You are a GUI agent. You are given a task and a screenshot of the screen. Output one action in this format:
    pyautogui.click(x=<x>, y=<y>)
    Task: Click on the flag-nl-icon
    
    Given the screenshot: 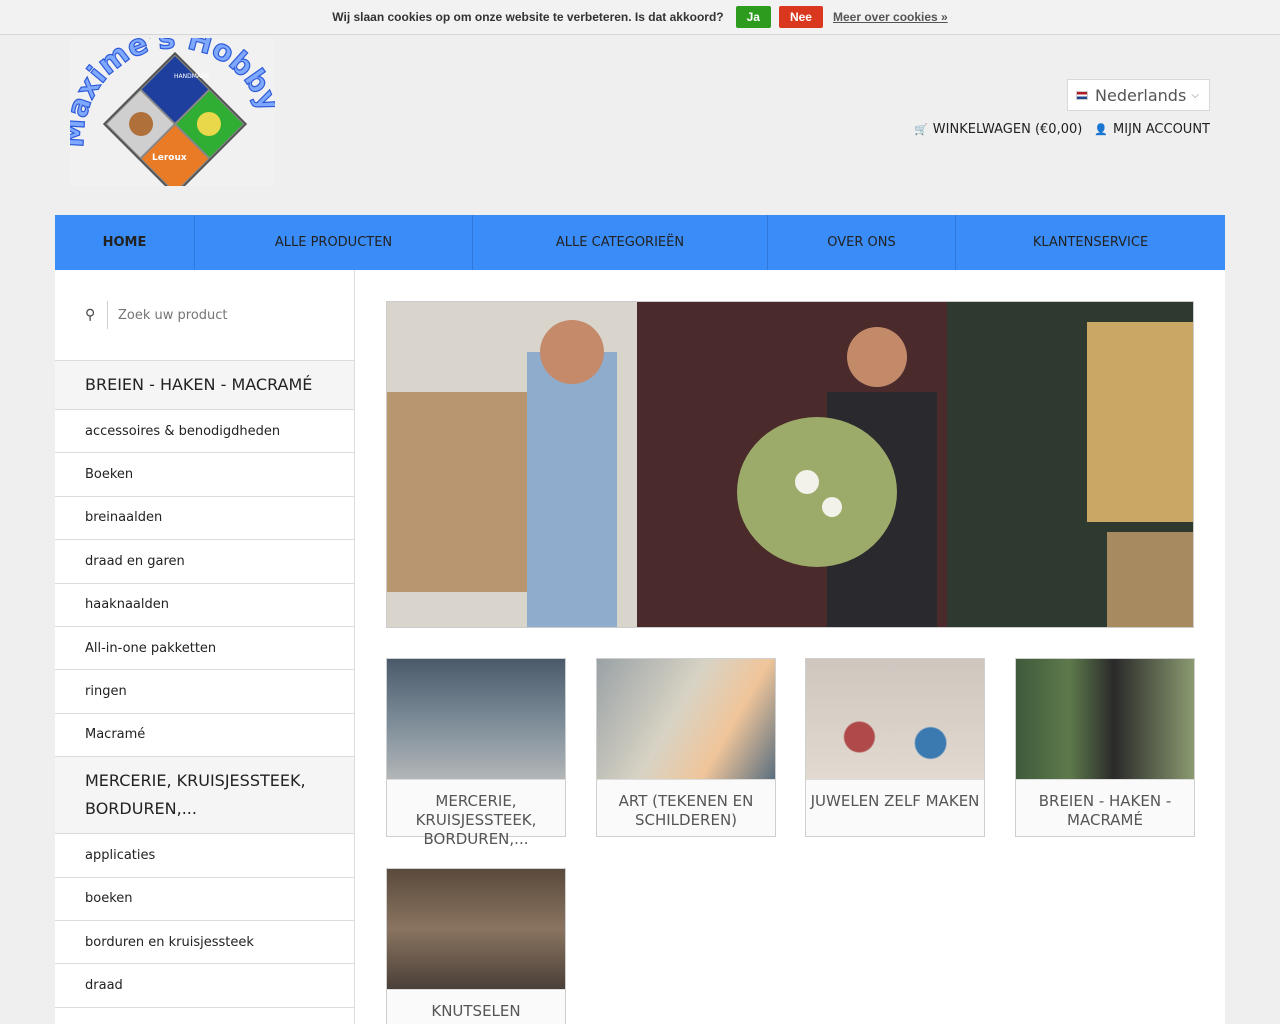 What is the action you would take?
    pyautogui.click(x=1082, y=95)
    